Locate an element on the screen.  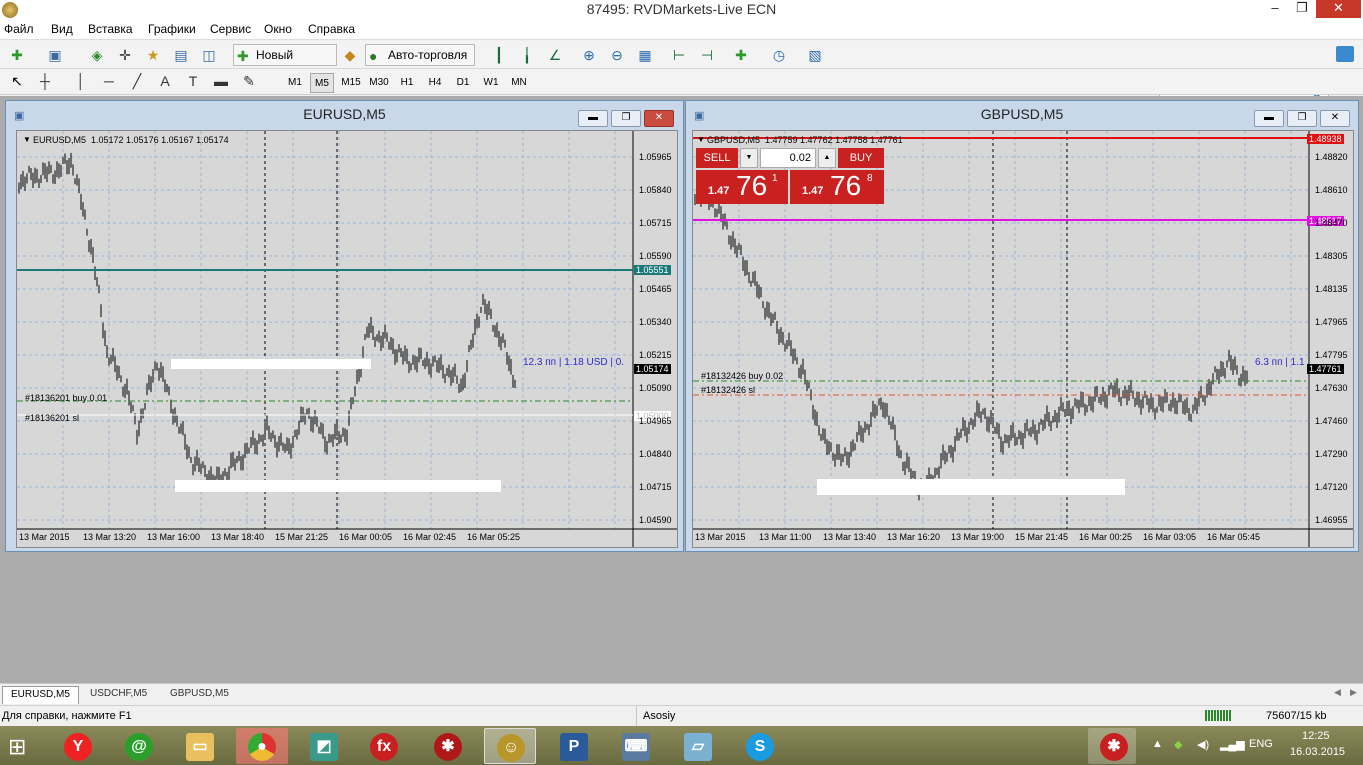
taskbar-mail: @ is located at coordinates (139, 746).